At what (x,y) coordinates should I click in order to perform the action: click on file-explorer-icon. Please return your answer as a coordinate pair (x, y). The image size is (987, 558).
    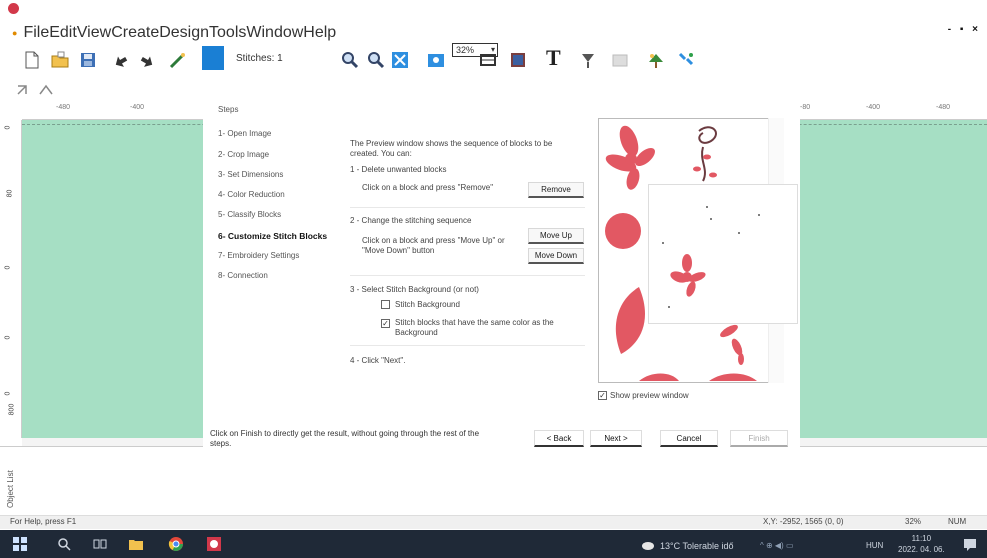
    Looking at the image, I should click on (136, 544).